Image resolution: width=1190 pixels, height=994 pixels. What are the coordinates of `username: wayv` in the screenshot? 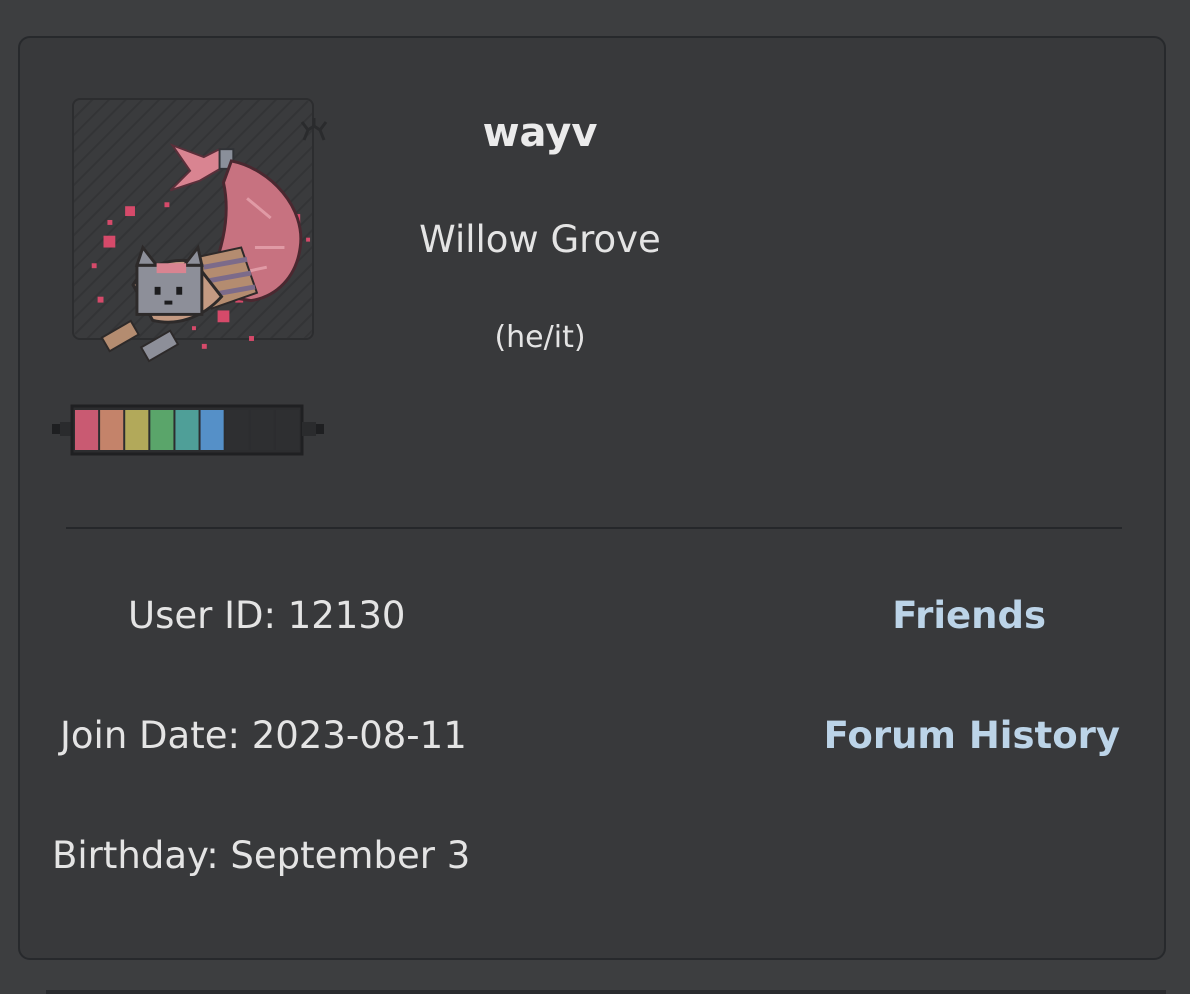 It's located at (540, 133).